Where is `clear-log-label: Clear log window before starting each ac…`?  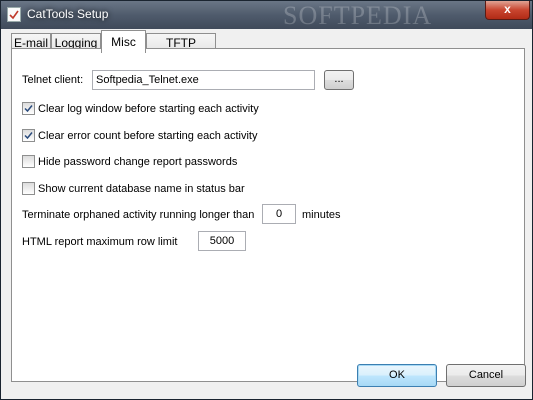 clear-log-label: Clear log window before starting each ac… is located at coordinates (148, 109).